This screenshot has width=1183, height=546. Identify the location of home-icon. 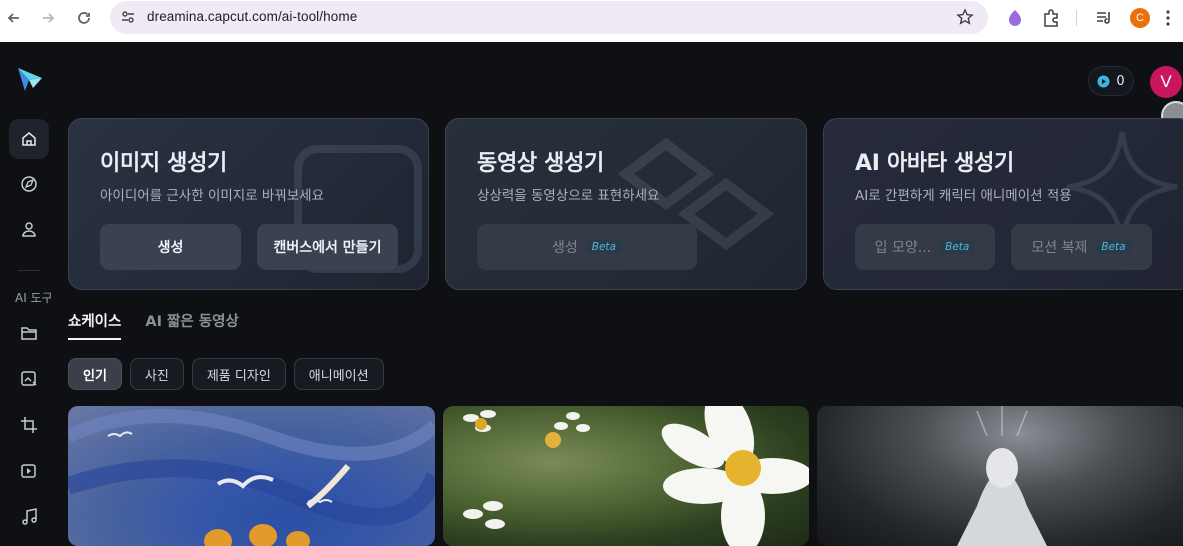
(29, 139).